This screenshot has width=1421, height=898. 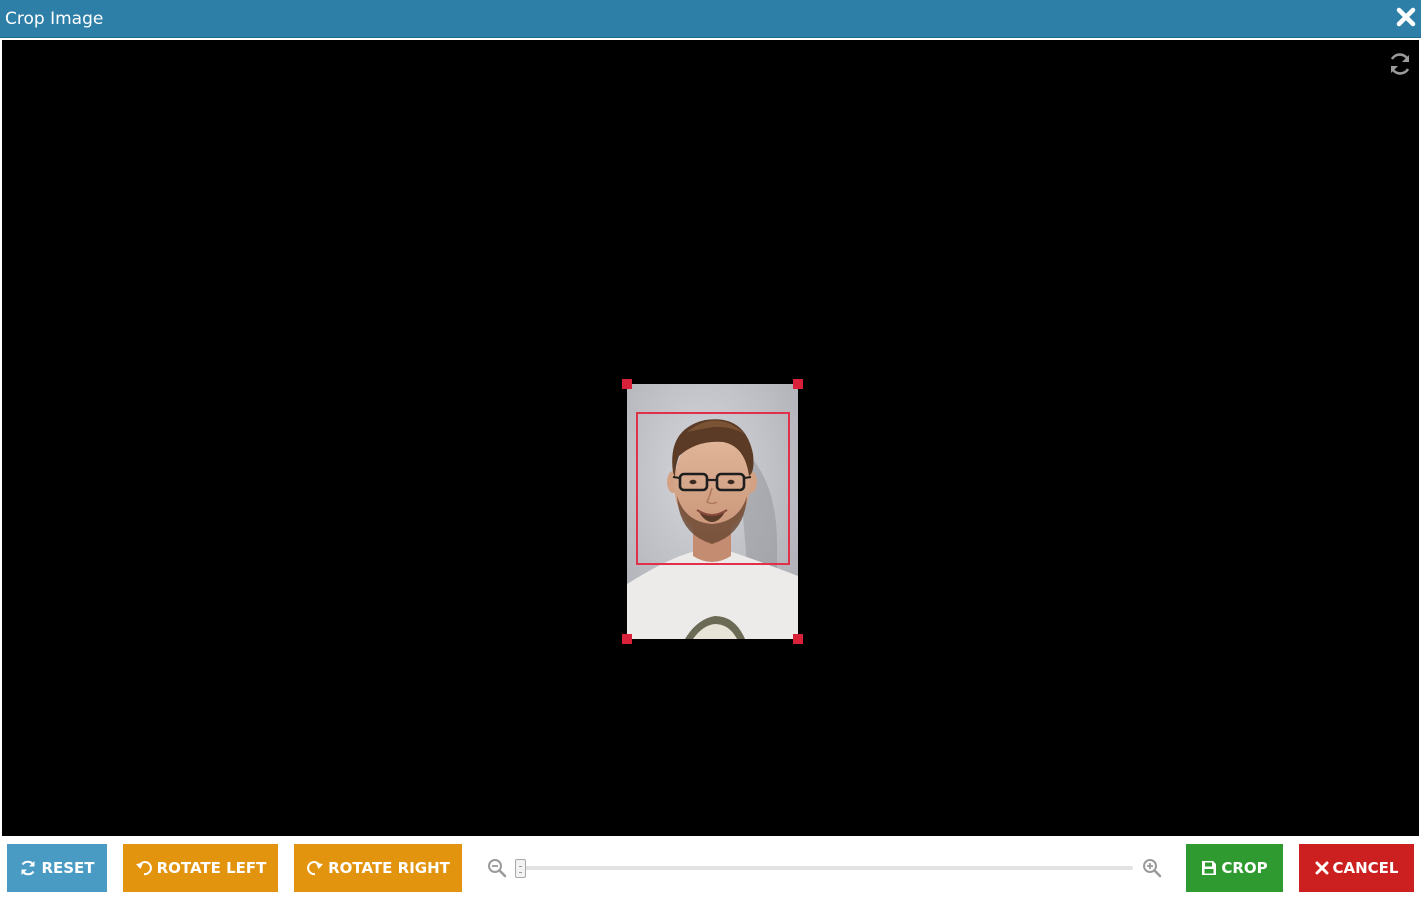 I want to click on cancel-button: CANCEL, so click(x=1356, y=868).